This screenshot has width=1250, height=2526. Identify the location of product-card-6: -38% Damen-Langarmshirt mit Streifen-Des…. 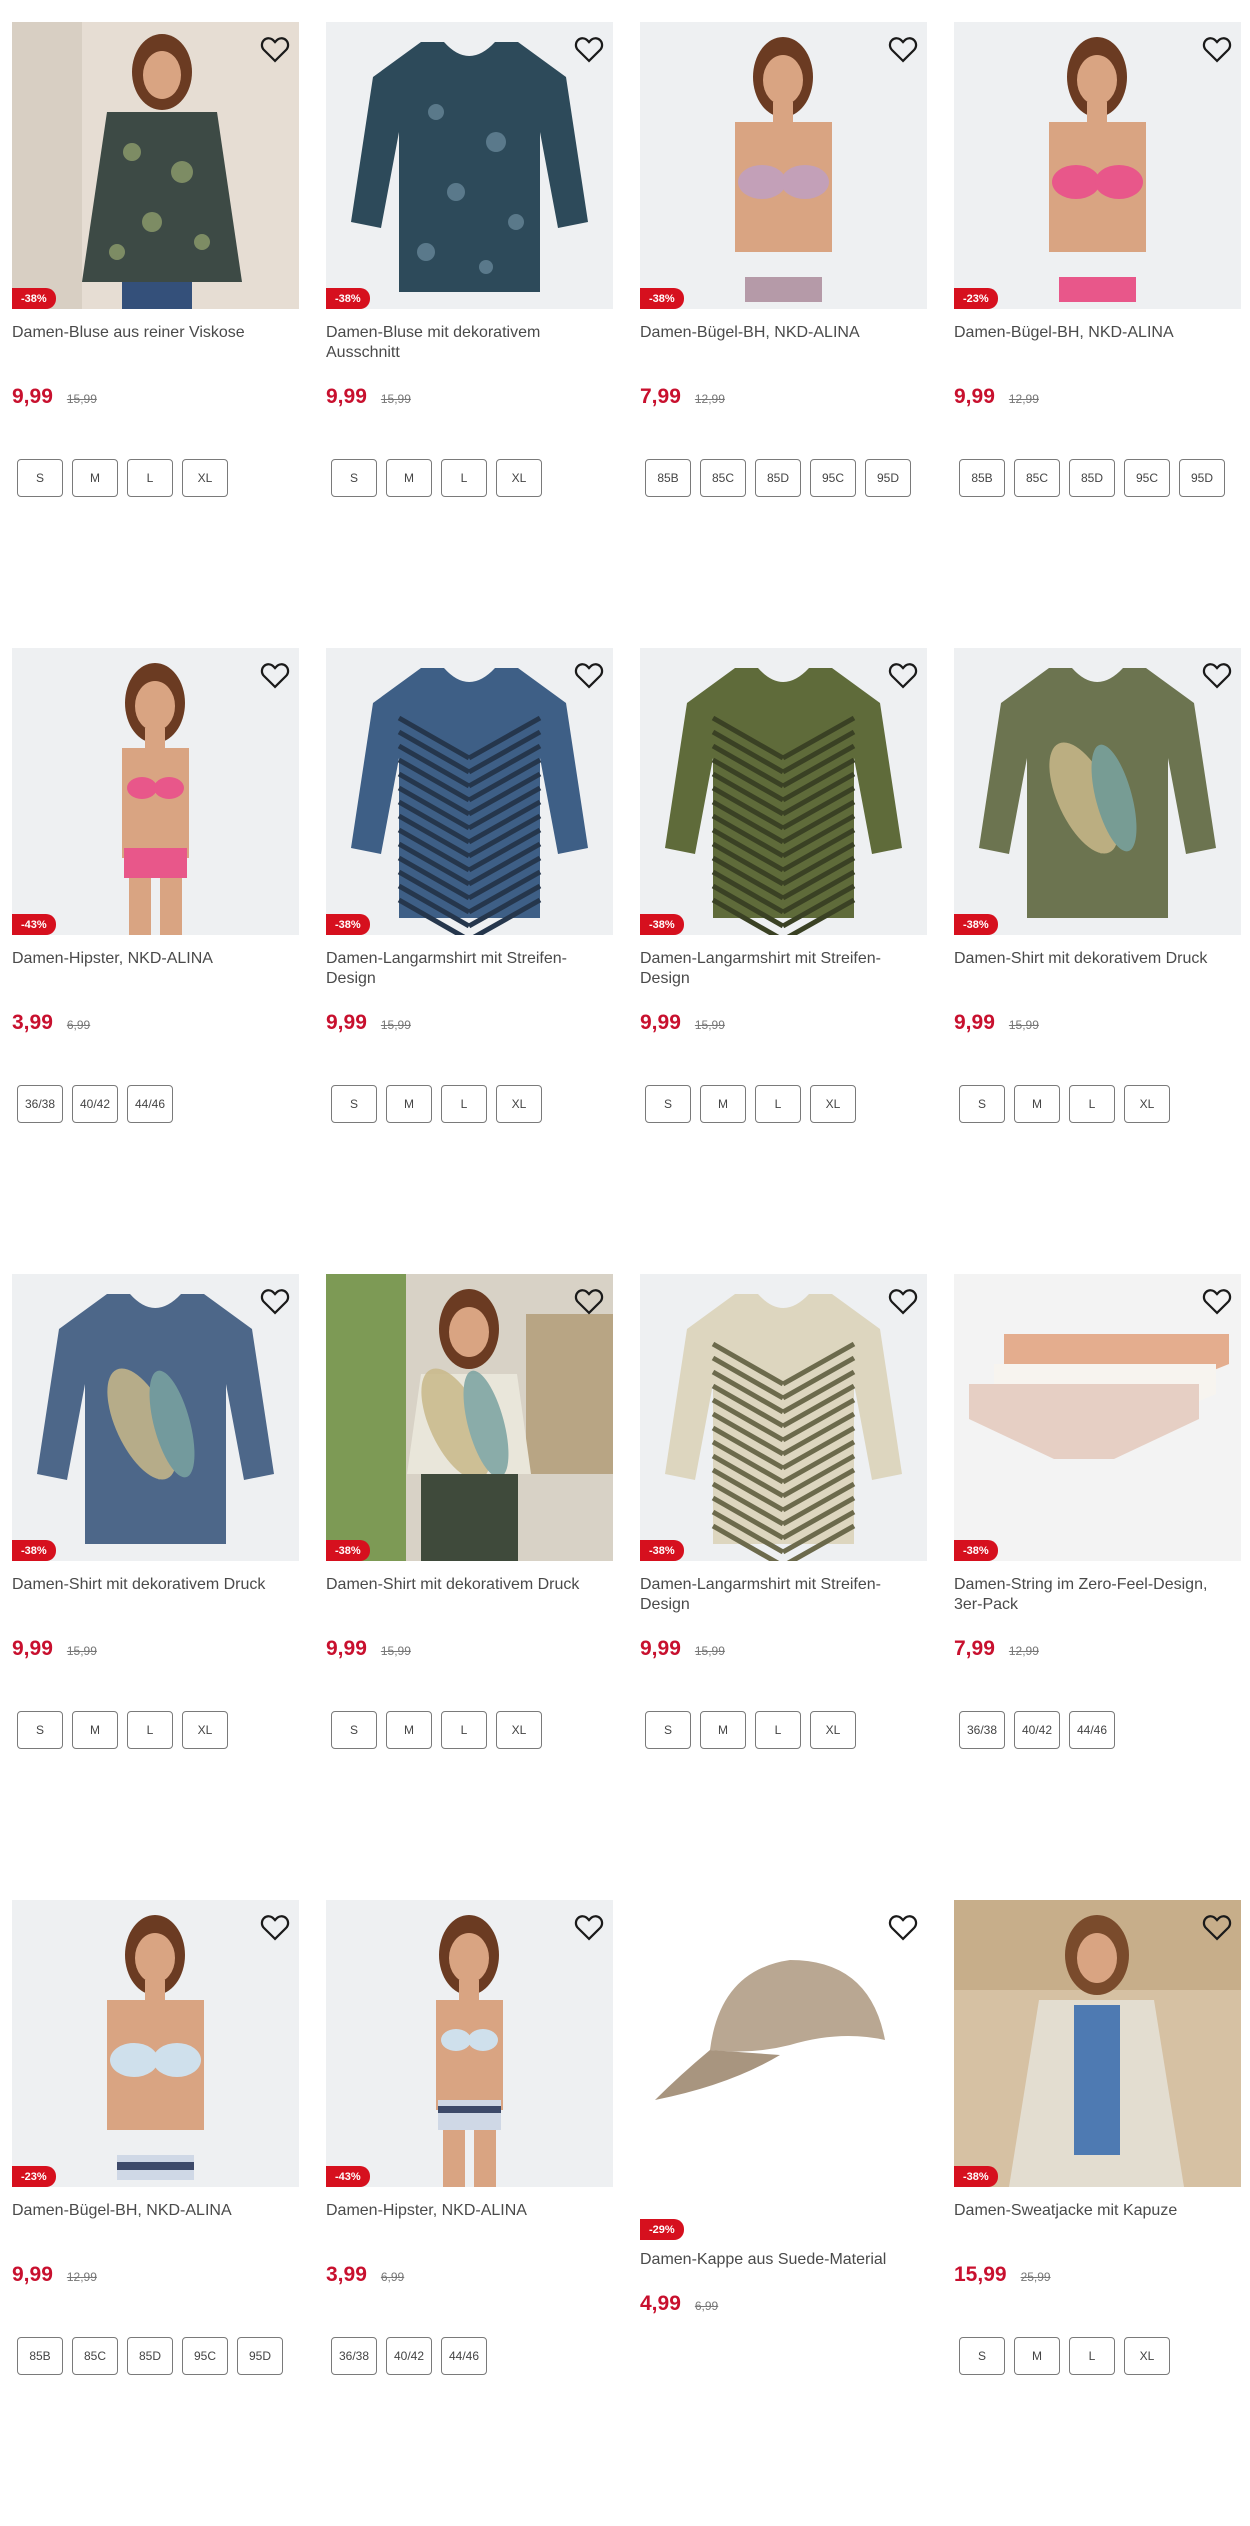
(469, 961).